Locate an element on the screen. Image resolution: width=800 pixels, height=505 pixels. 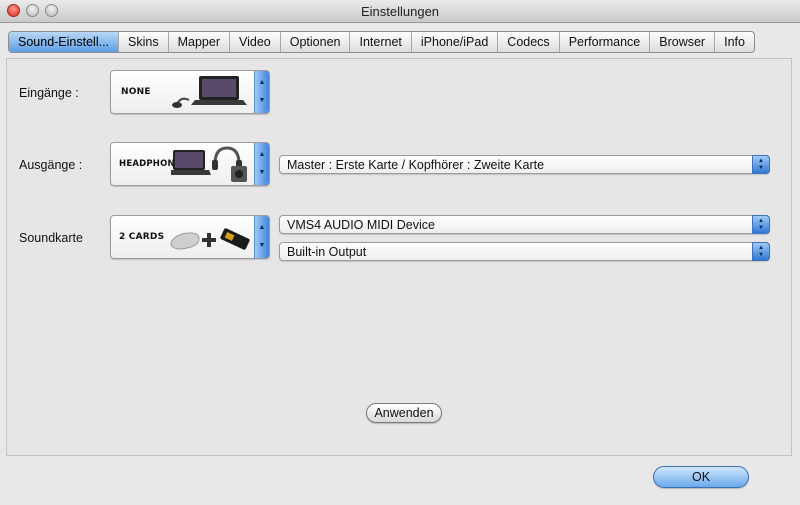
soundcard-label: Soundkarte is located at coordinates (51, 238).